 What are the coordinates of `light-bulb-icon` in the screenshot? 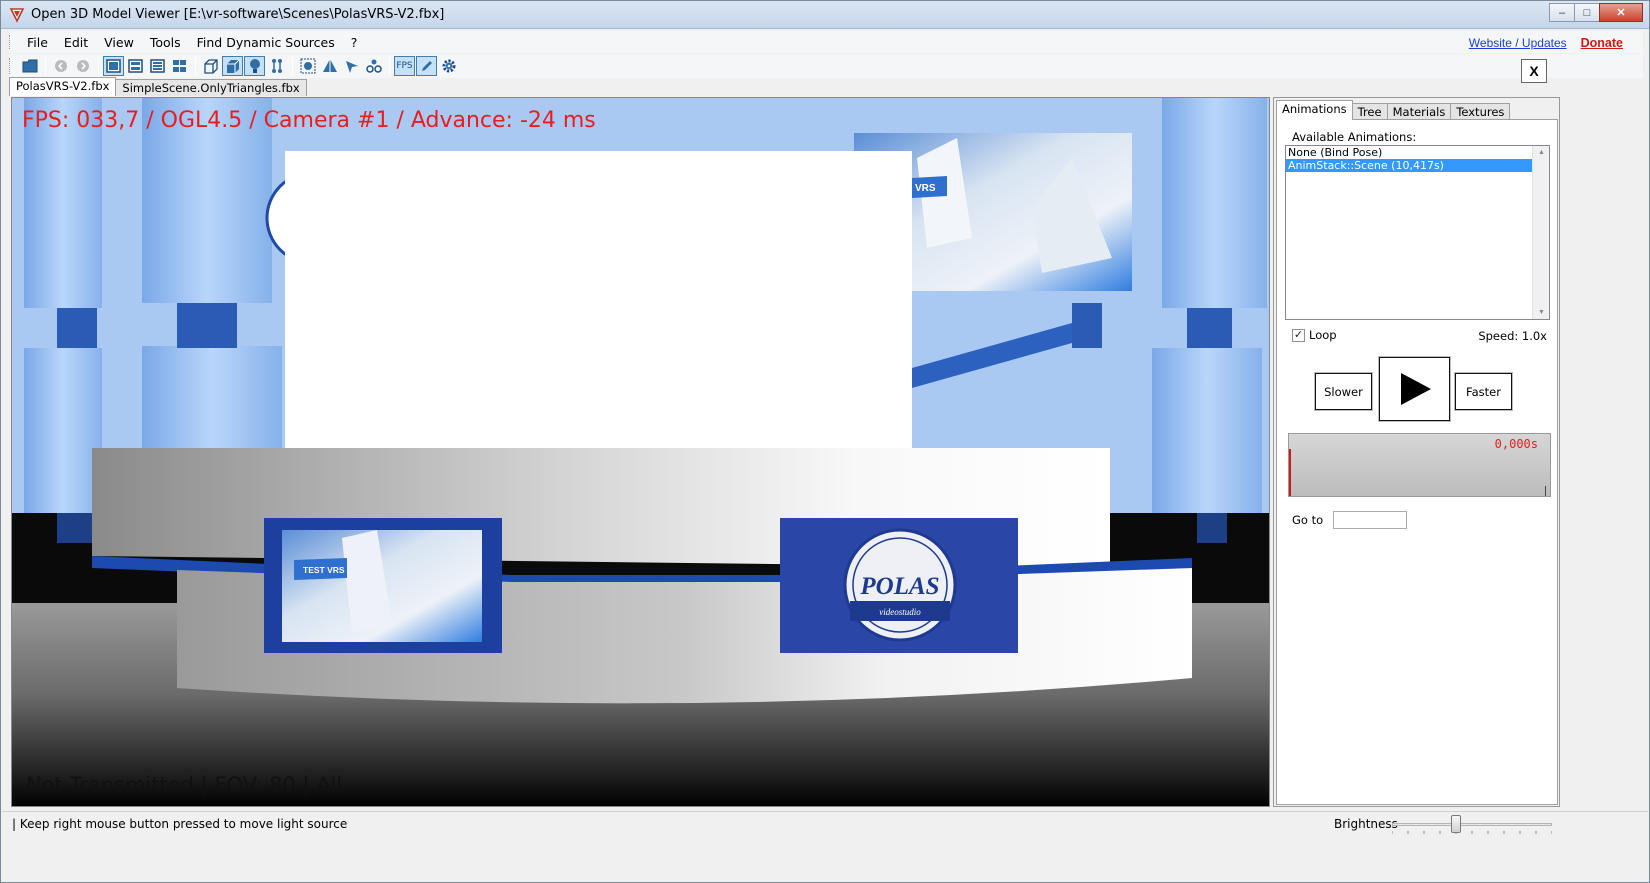 It's located at (254, 66).